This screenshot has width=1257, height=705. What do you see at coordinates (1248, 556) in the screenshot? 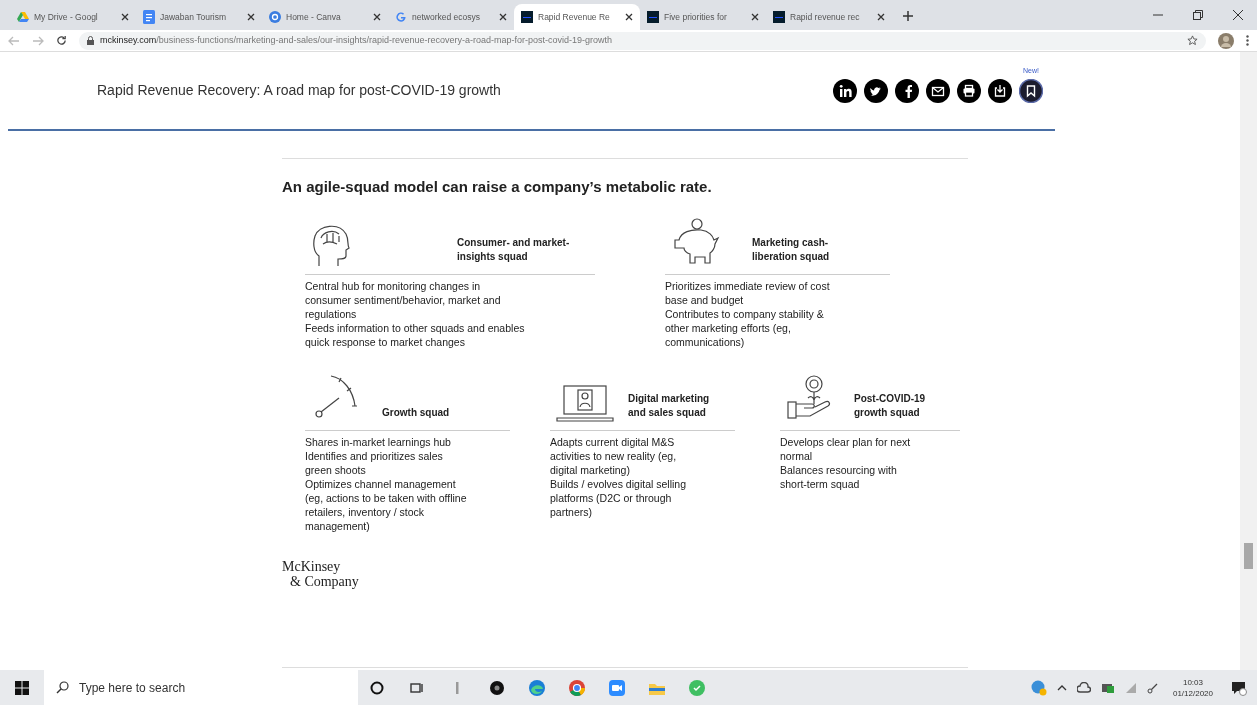
I see `scrollbar-thumb` at bounding box center [1248, 556].